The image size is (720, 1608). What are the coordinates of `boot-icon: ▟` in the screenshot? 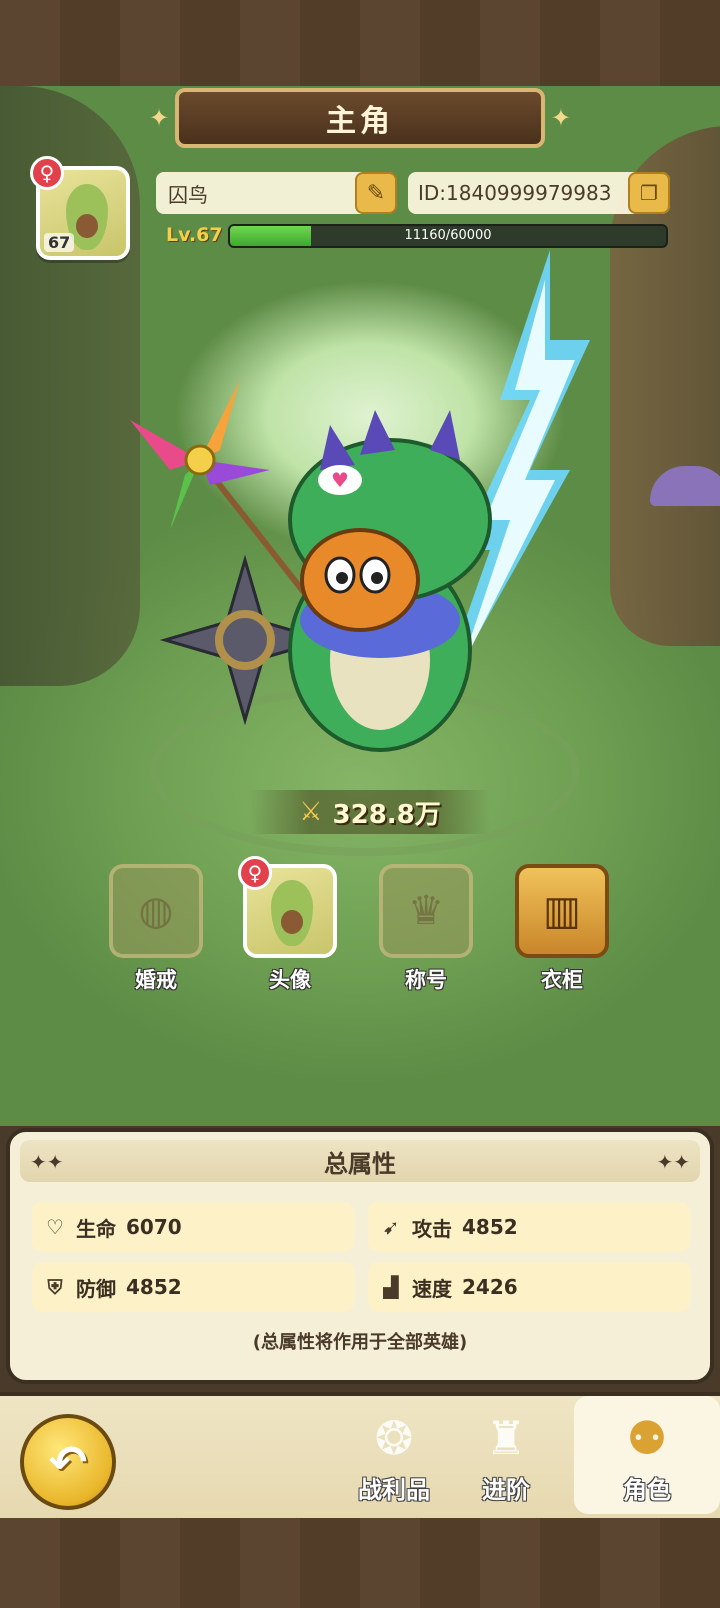 It's located at (391, 1287).